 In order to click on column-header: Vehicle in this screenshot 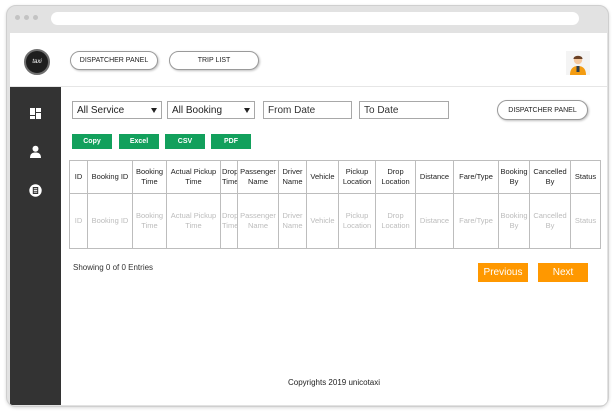, I will do `click(322, 177)`.